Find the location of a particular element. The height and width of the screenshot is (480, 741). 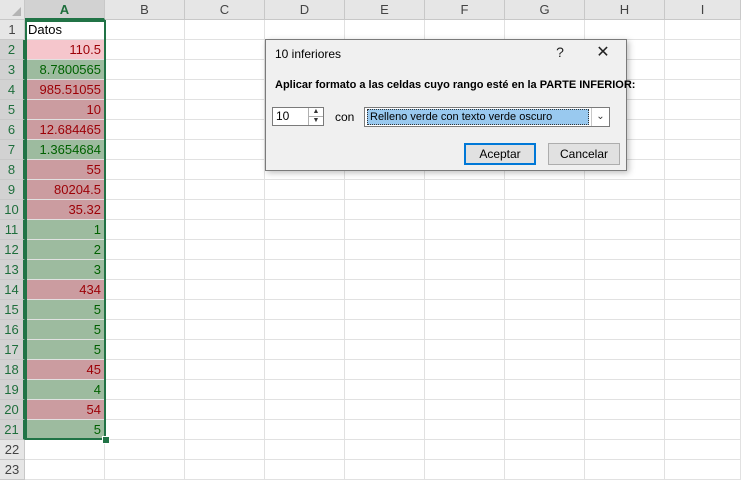

row-header-1: 1 is located at coordinates (12, 30).